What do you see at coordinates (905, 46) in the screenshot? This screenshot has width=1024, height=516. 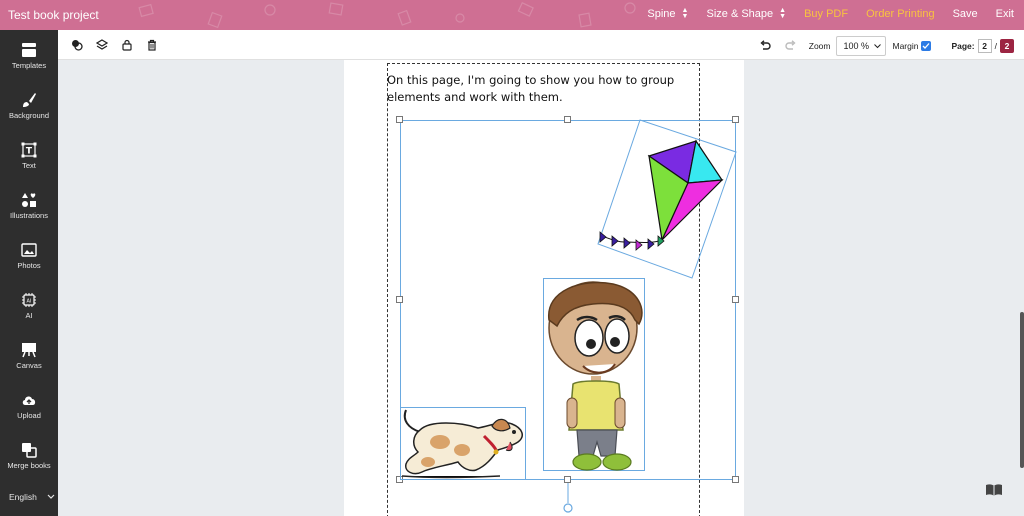 I see `margin-label: Margin` at bounding box center [905, 46].